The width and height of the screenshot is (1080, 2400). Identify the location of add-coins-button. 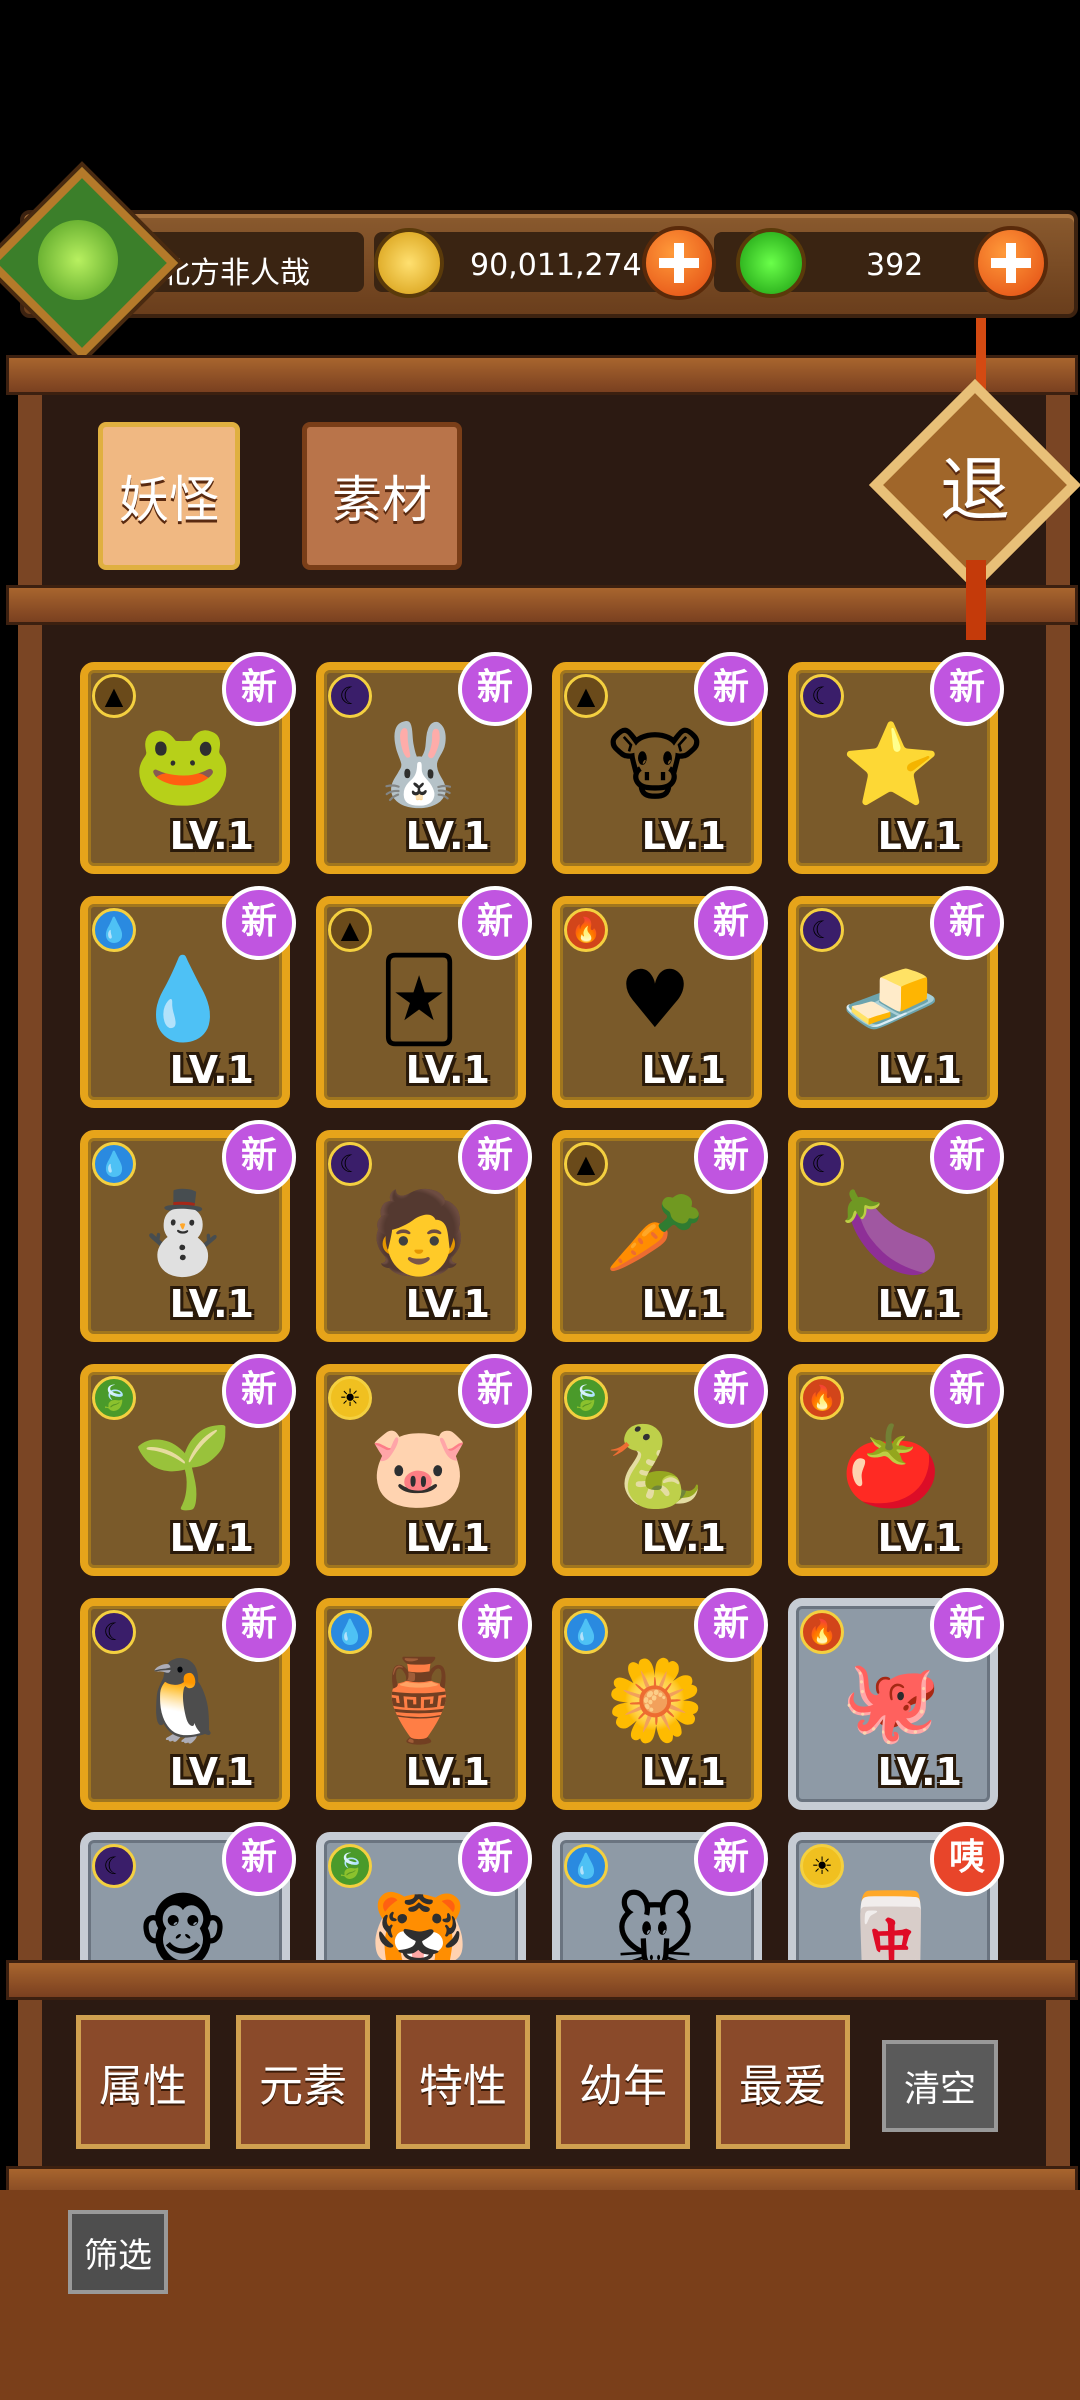
(679, 263).